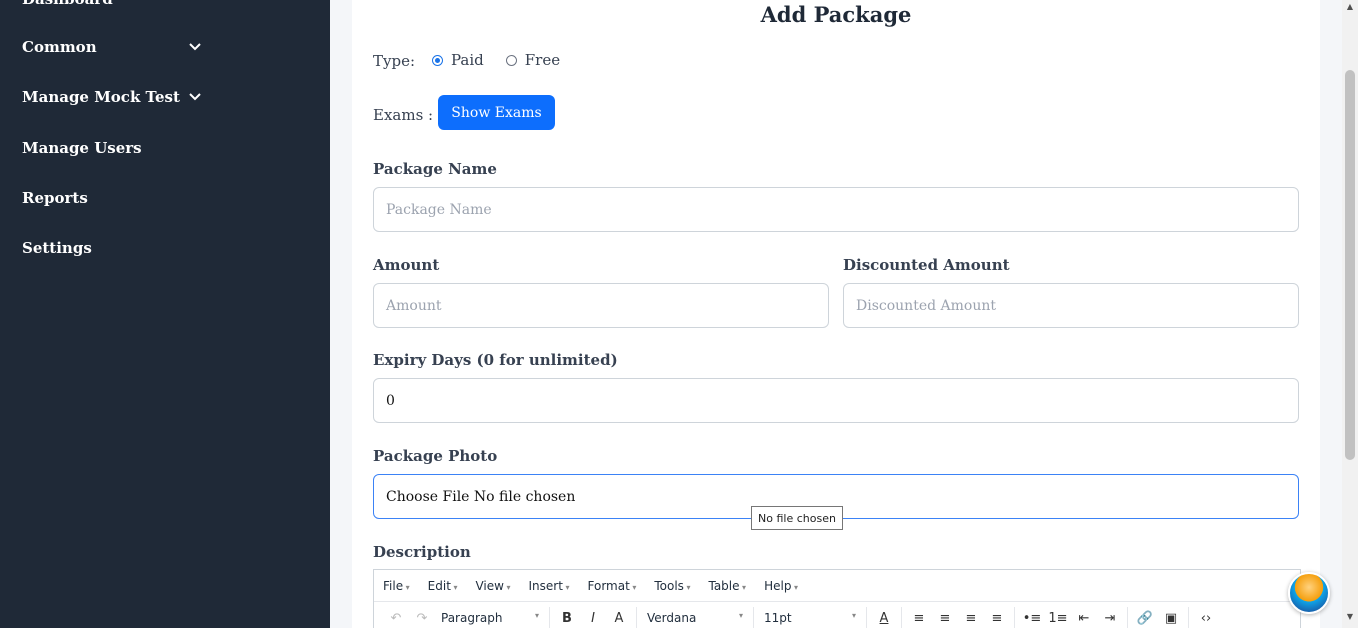 Image resolution: width=1358 pixels, height=628 pixels. Describe the element at coordinates (836, 209) in the screenshot. I see `package-name-input: Package Name` at that location.